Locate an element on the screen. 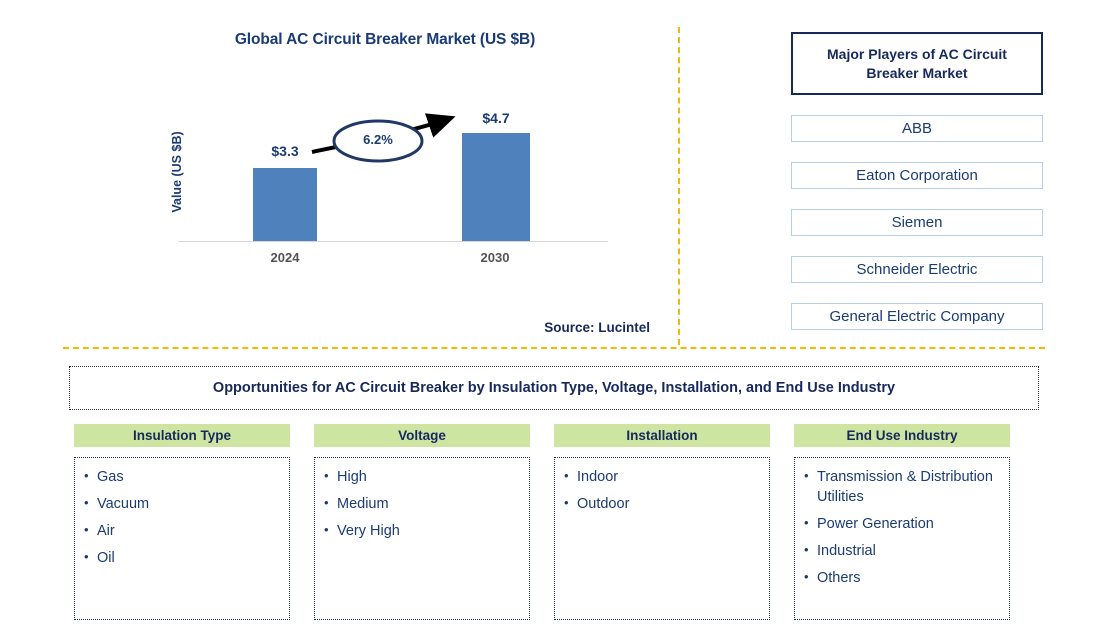 Image resolution: width=1106 pixels, height=643 pixels. x-tick-2024: 2024 is located at coordinates (285, 257).